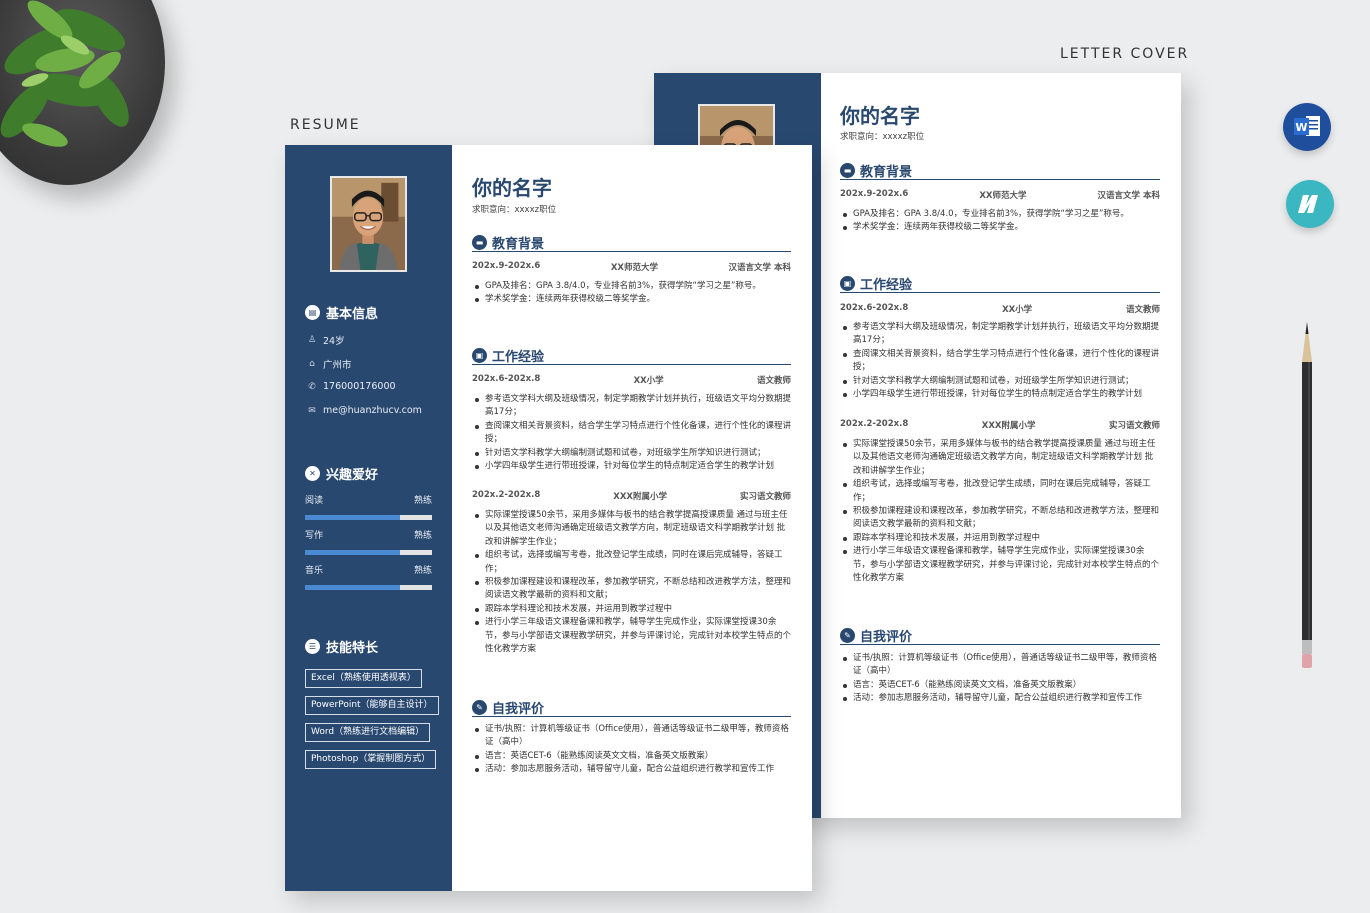 The width and height of the screenshot is (1370, 913). Describe the element at coordinates (1000, 685) in the screenshot. I see `list-item: 语言：英语CET-6（能熟练阅读英文文档，准备英文版教案）` at that location.